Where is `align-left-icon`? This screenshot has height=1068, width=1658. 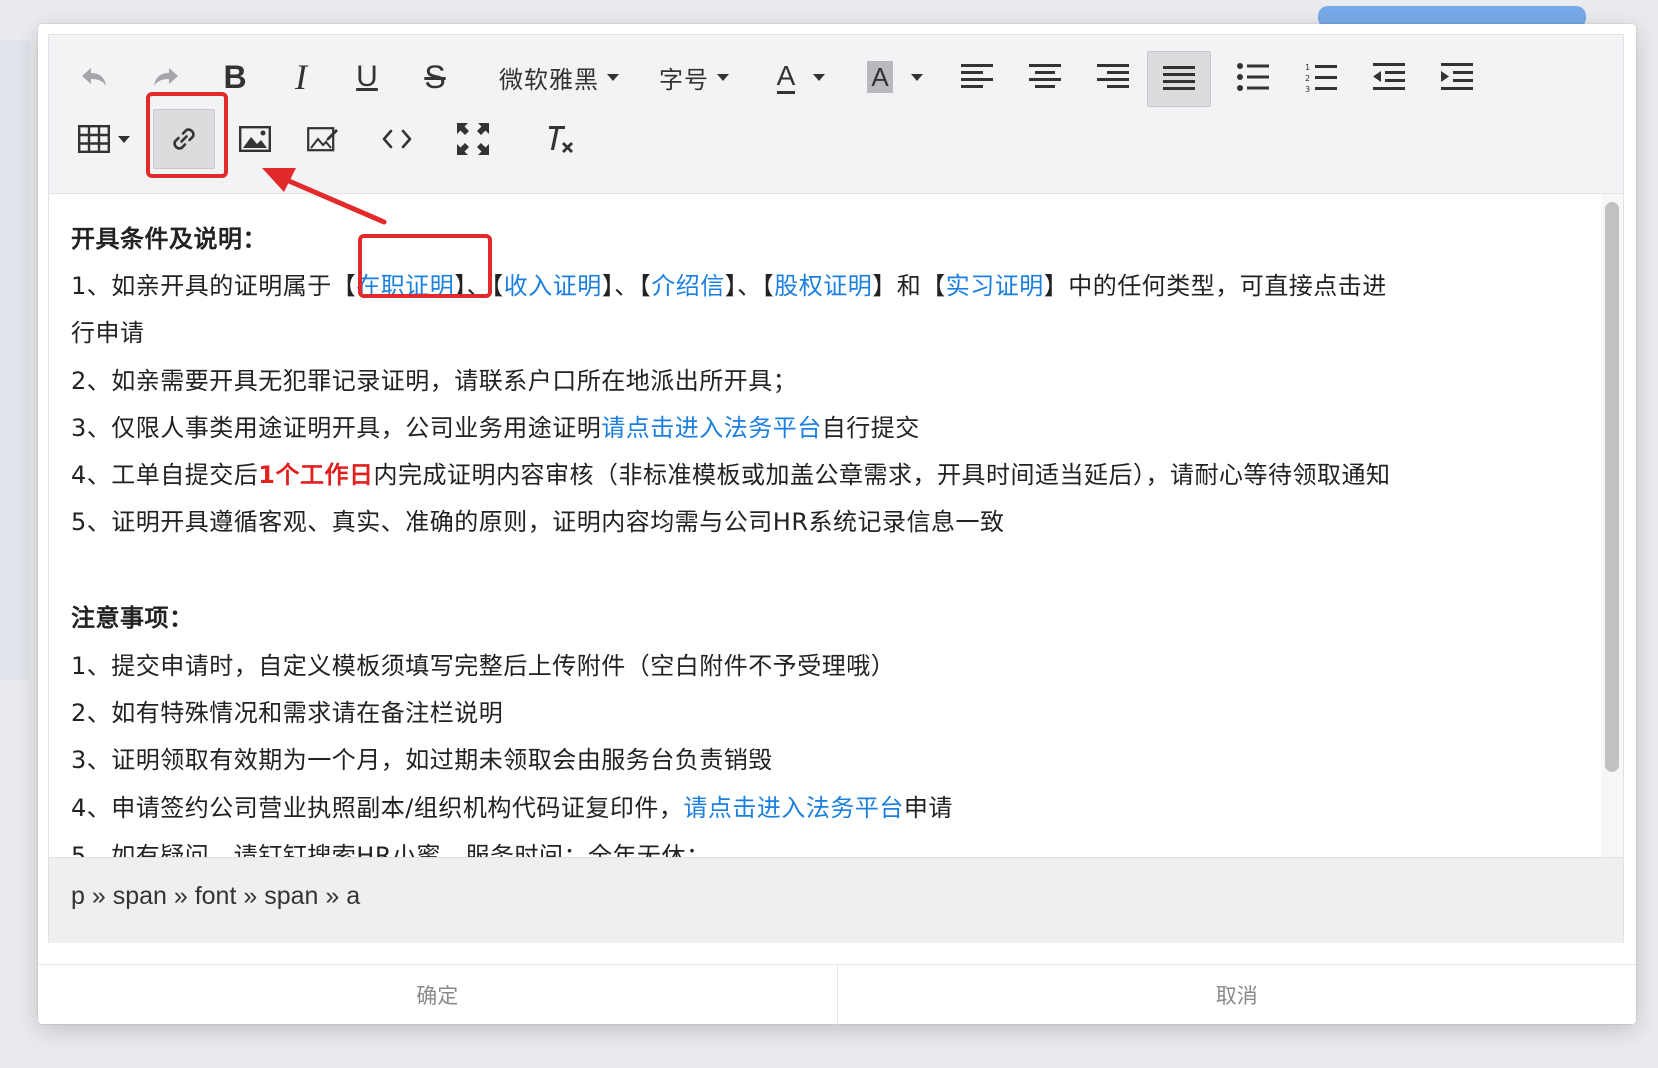
align-left-icon is located at coordinates (977, 76).